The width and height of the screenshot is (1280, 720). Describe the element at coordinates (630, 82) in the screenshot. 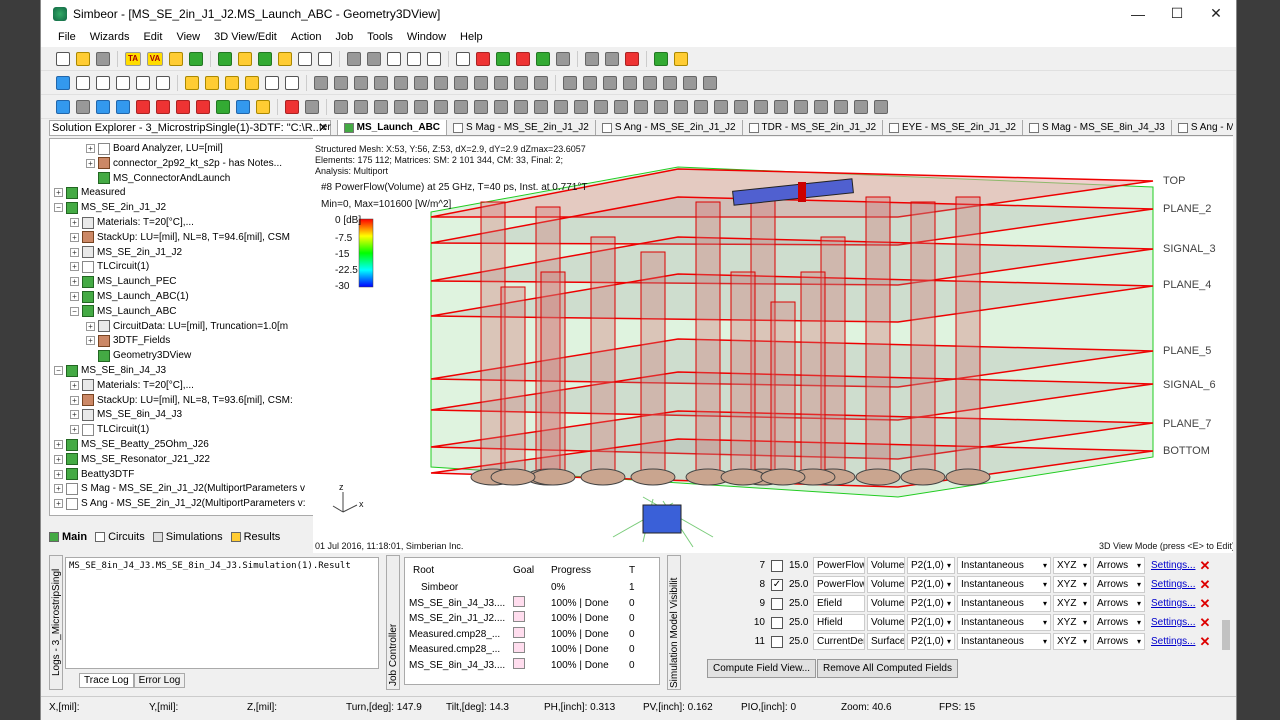

I see `shape-4-icon` at that location.